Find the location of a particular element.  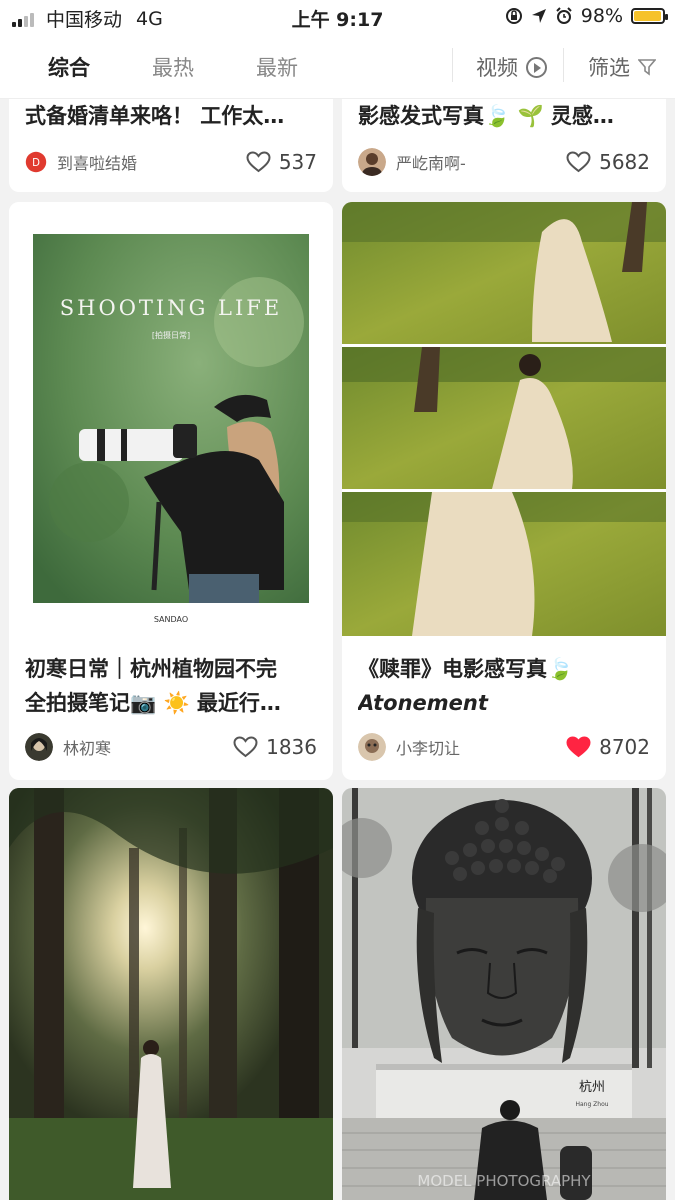

video-button: 视频 is located at coordinates (511, 67).